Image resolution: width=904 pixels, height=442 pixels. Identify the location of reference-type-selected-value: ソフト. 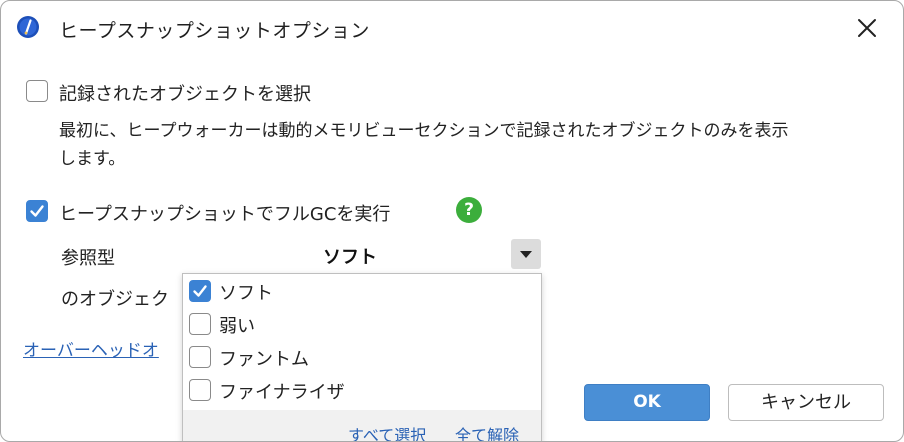
(350, 256).